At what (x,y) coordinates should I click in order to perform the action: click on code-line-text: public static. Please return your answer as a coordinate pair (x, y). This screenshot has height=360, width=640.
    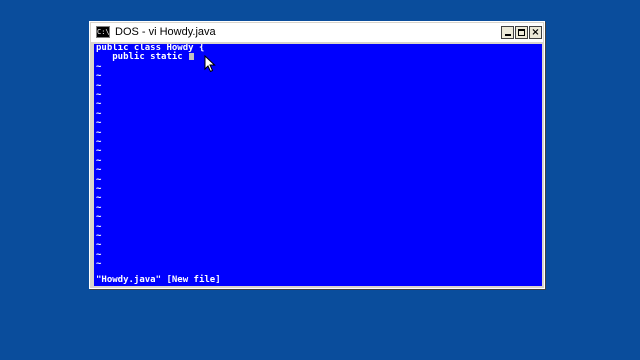
    Looking at the image, I should click on (142, 57).